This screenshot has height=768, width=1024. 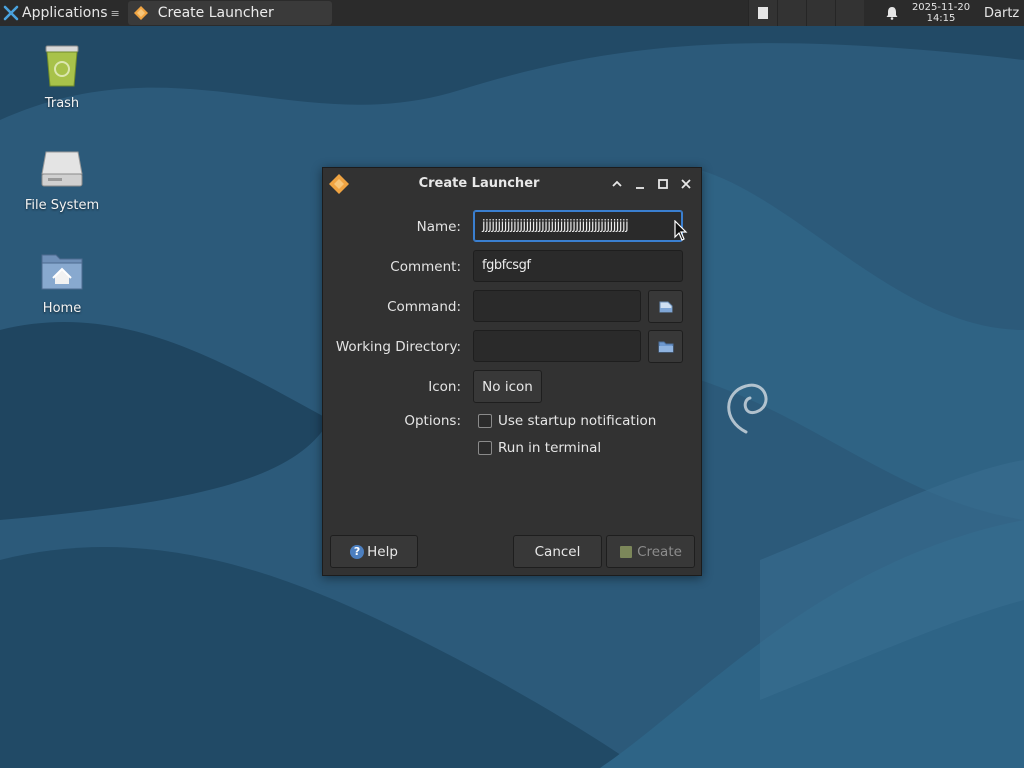 I want to click on bell-icon, so click(x=892, y=13).